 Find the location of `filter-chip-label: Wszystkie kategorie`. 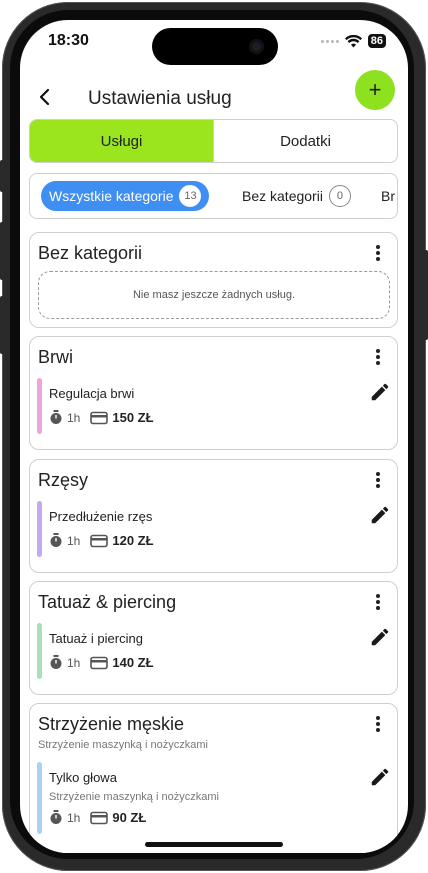

filter-chip-label: Wszystkie kategorie is located at coordinates (111, 196).